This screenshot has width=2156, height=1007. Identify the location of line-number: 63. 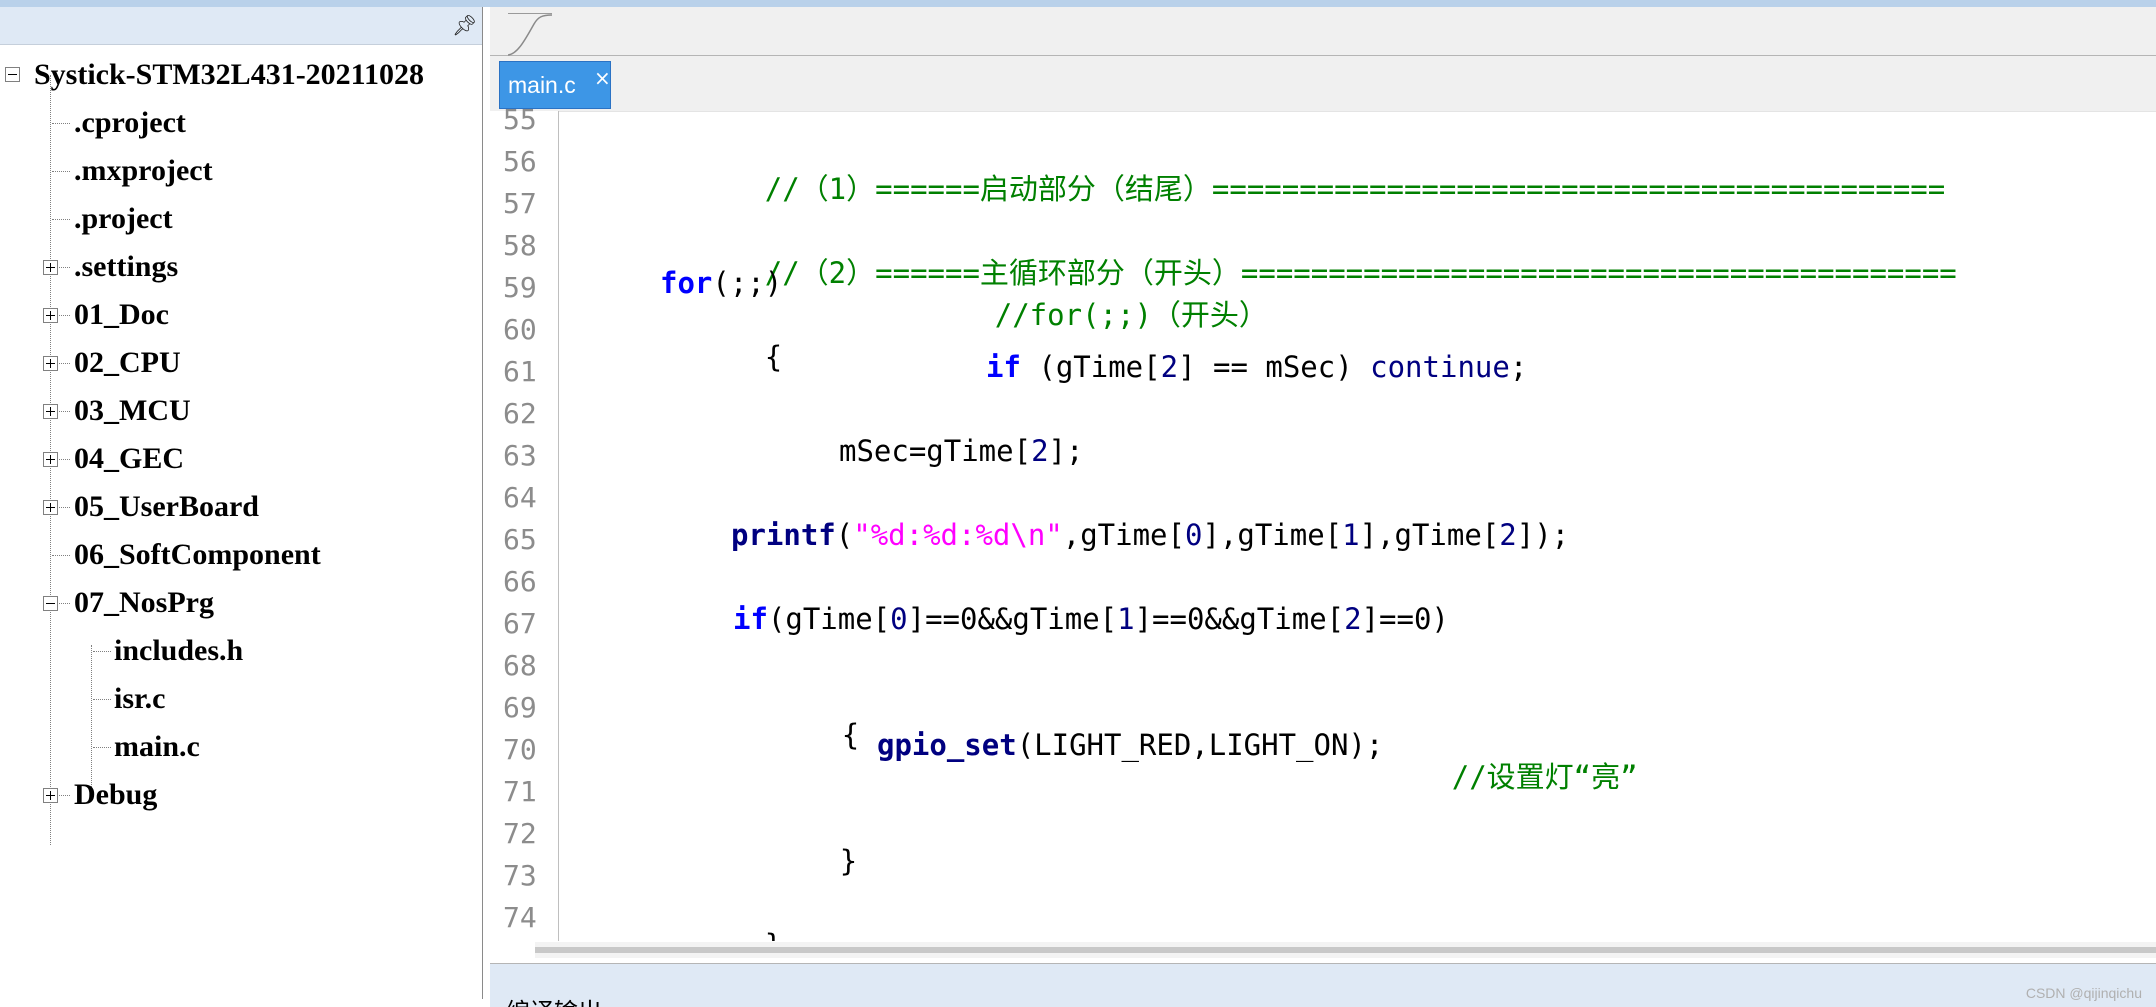
(520, 455).